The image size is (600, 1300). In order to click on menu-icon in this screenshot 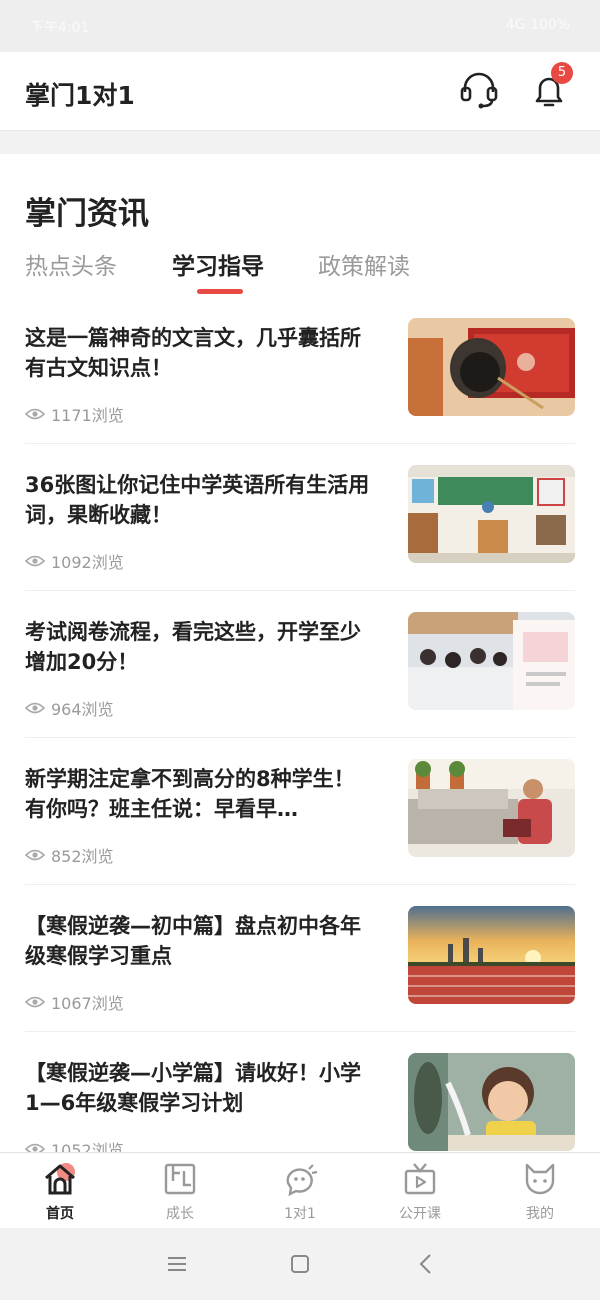, I will do `click(177, 1264)`.